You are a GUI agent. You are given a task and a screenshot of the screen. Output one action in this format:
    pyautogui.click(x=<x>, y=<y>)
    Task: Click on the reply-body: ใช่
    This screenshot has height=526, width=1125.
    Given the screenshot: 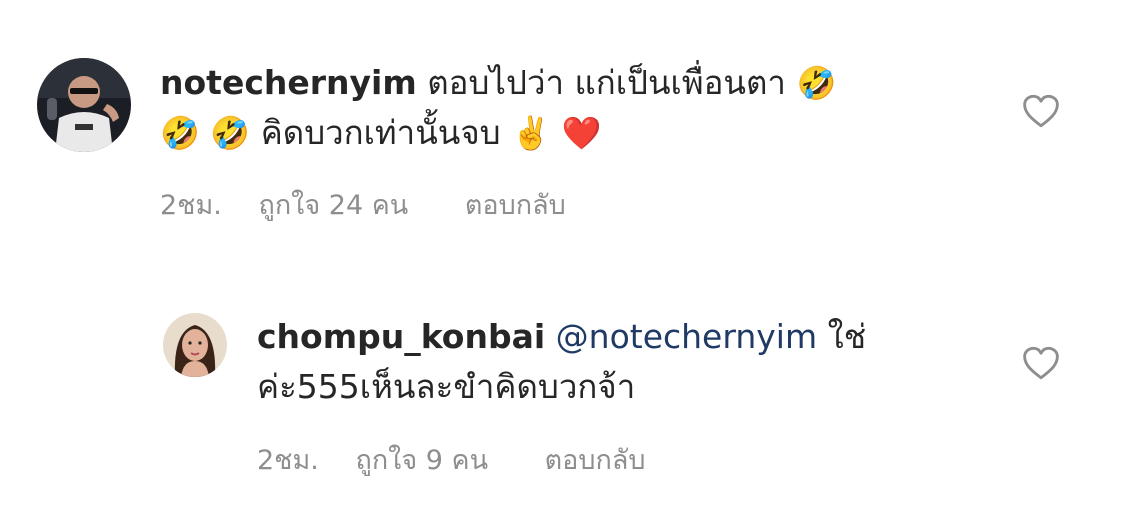 What is the action you would take?
    pyautogui.click(x=847, y=336)
    